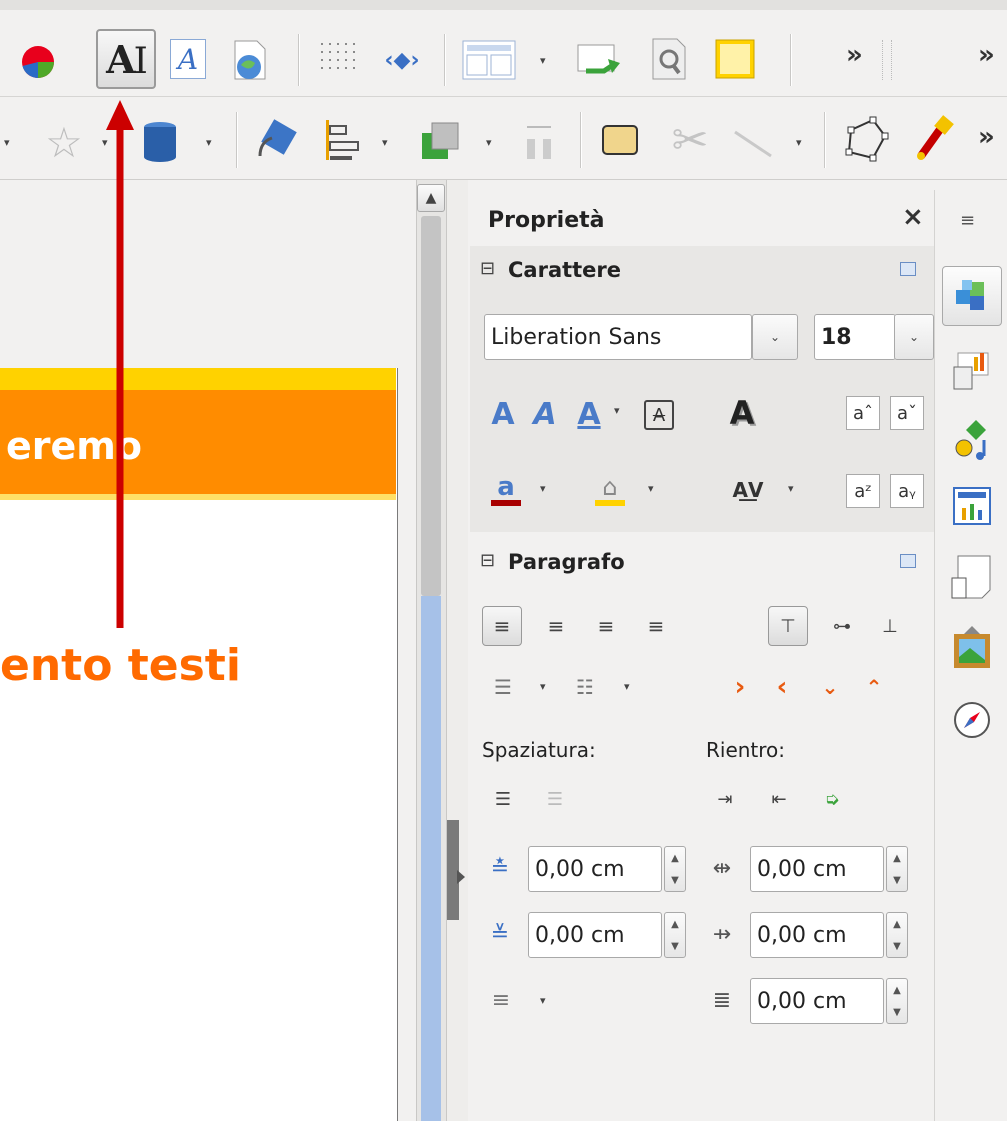 The height and width of the screenshot is (1121, 1007). What do you see at coordinates (659, 415) in the screenshot?
I see `strikethrough-icon: A` at bounding box center [659, 415].